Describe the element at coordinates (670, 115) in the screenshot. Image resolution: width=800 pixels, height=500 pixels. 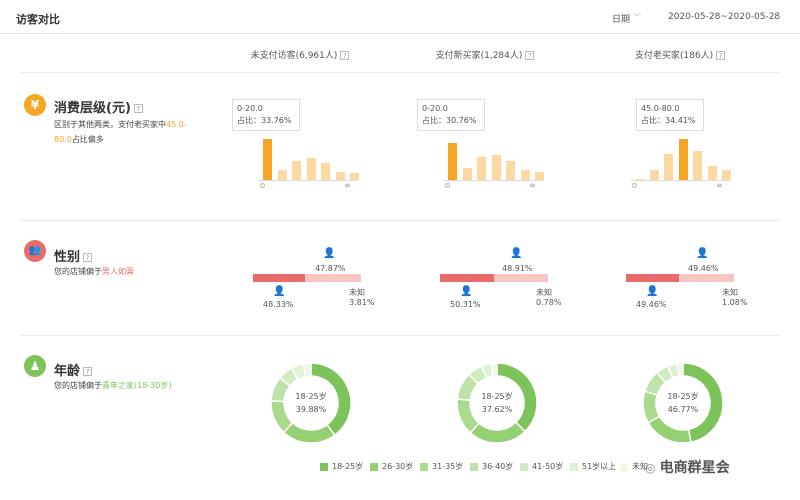
I see `spend-tooltip: 45.0-80.0 占比：34.41%` at that location.